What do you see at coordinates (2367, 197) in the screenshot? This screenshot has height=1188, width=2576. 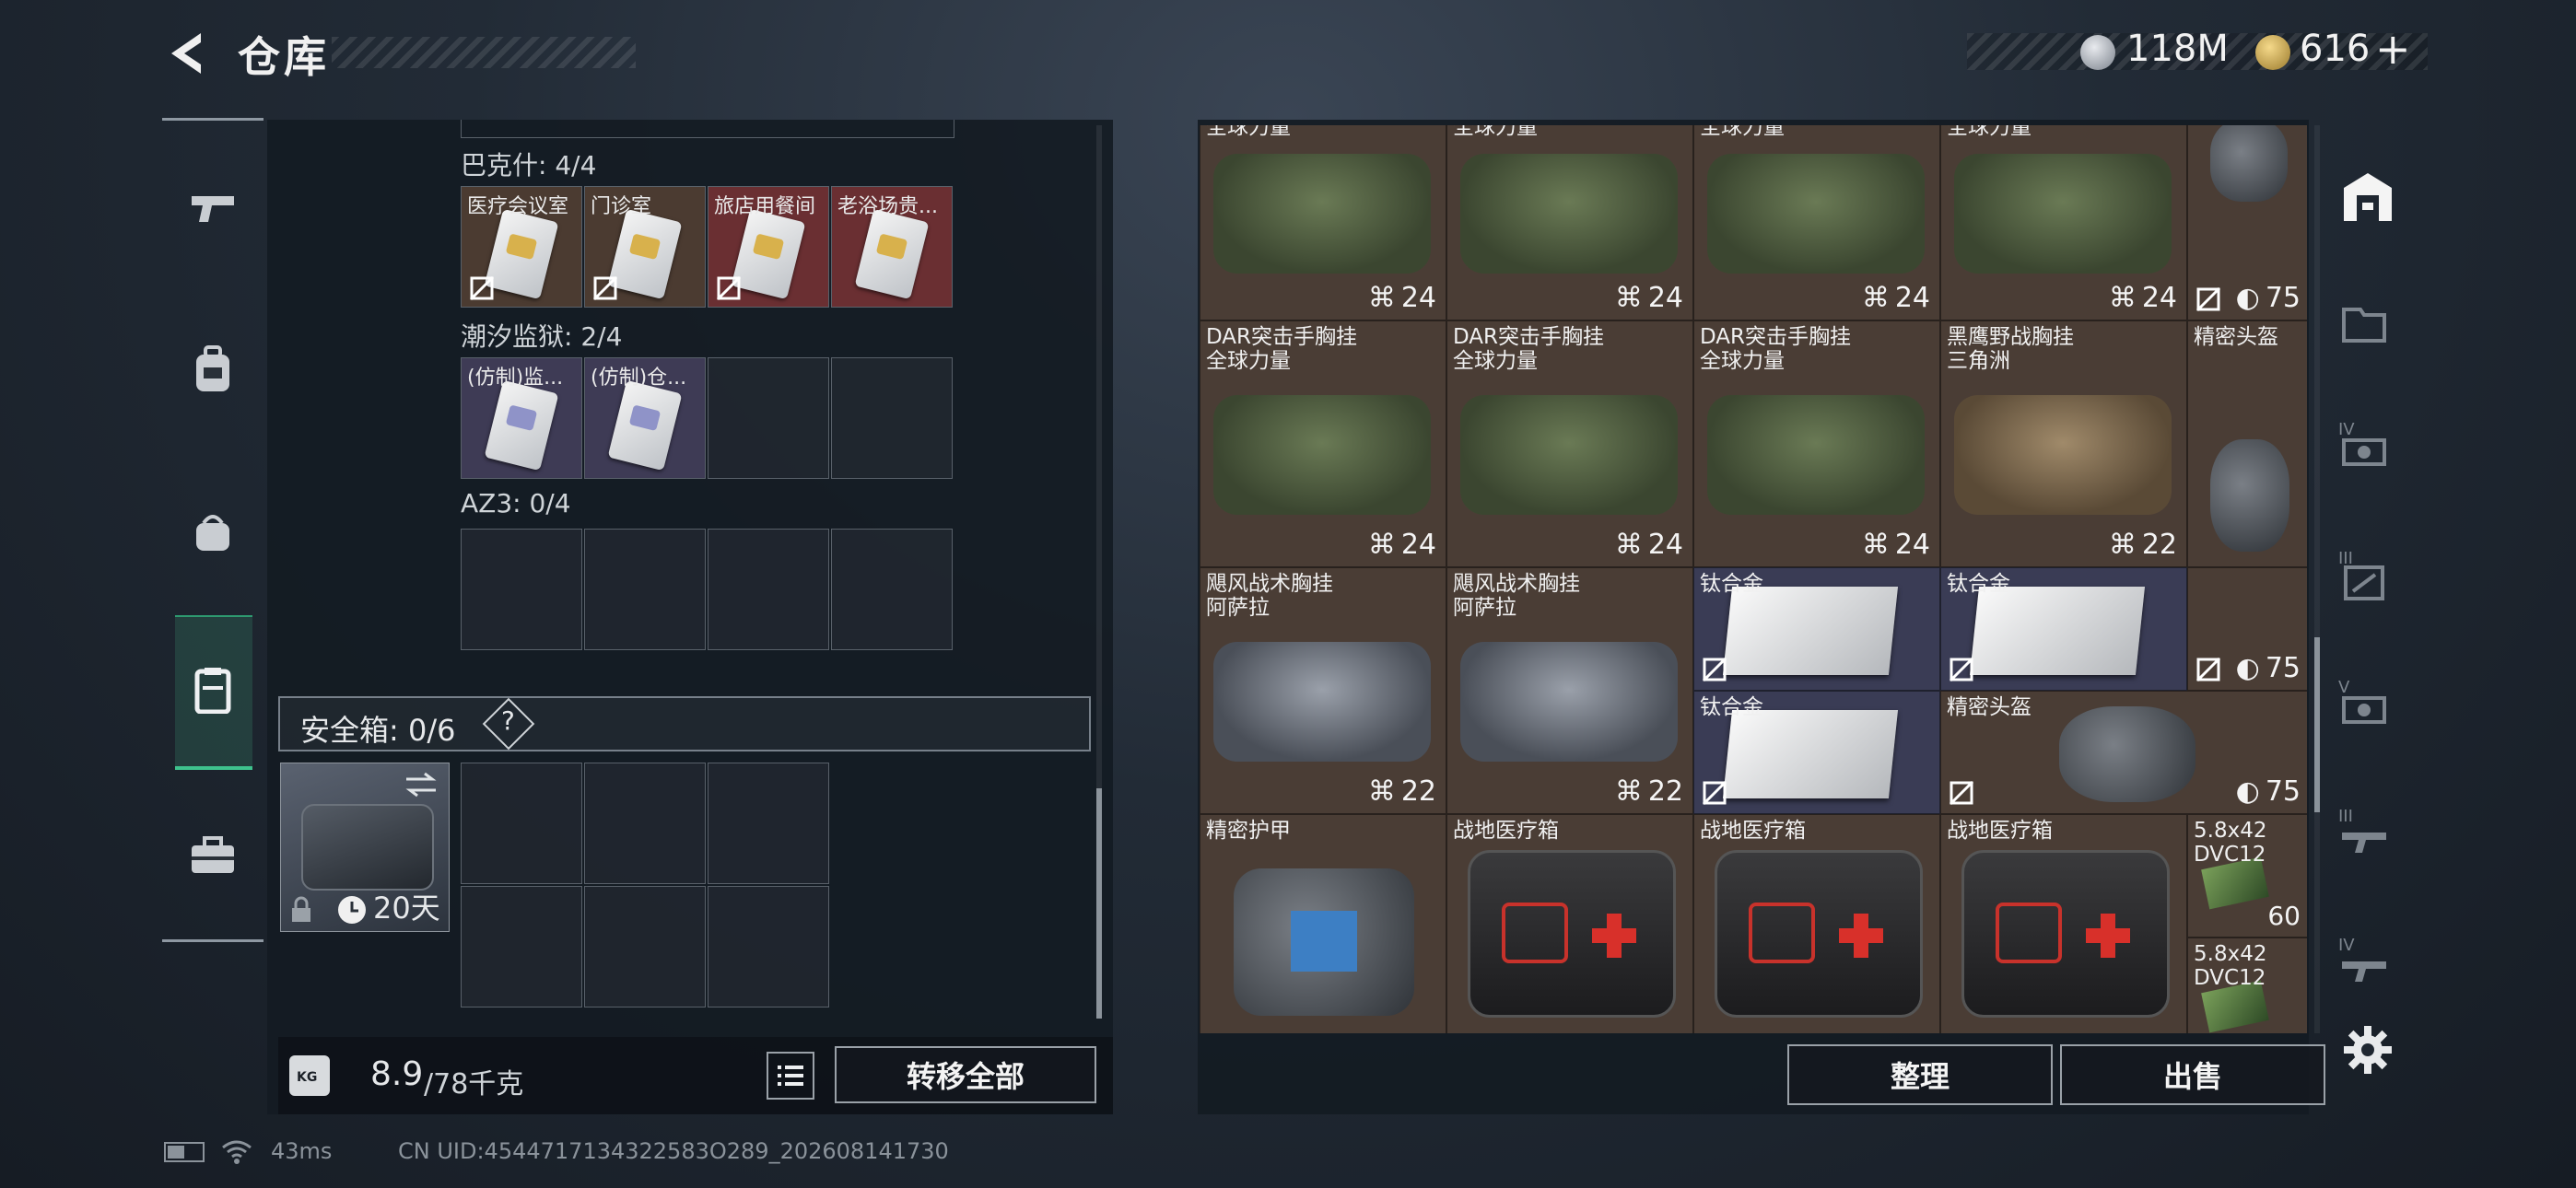 I see `warehouse-icon` at bounding box center [2367, 197].